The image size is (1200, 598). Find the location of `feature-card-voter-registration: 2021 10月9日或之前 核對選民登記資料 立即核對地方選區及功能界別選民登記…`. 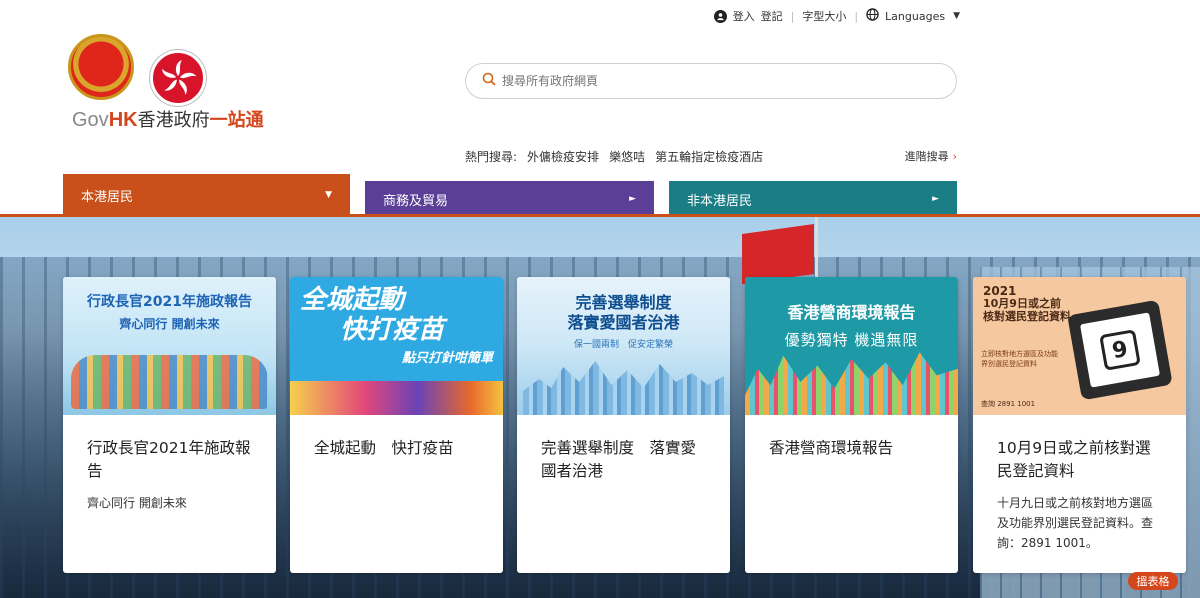

feature-card-voter-registration: 2021 10月9日或之前 核對選民登記資料 立即核對地方選區及功能界別選民登記… is located at coordinates (1079, 425).